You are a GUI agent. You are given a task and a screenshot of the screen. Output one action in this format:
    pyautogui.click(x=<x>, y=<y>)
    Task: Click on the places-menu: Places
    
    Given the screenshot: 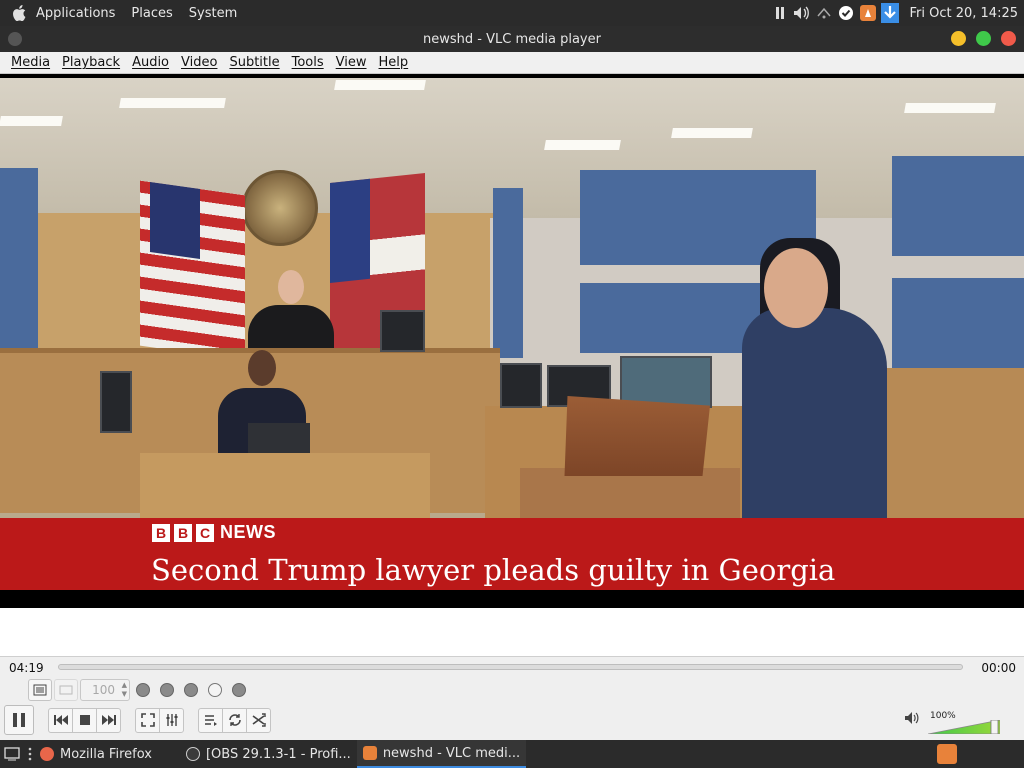 What is the action you would take?
    pyautogui.click(x=151, y=13)
    